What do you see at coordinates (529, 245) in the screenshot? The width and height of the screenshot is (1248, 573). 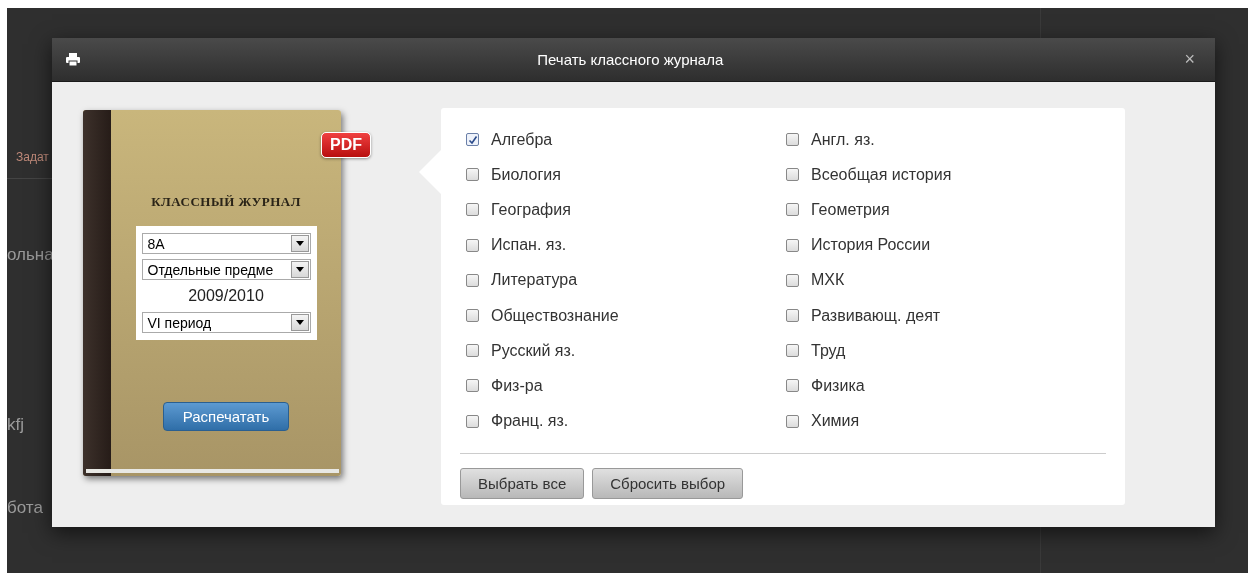 I see `subject-label: Испан. яз.` at bounding box center [529, 245].